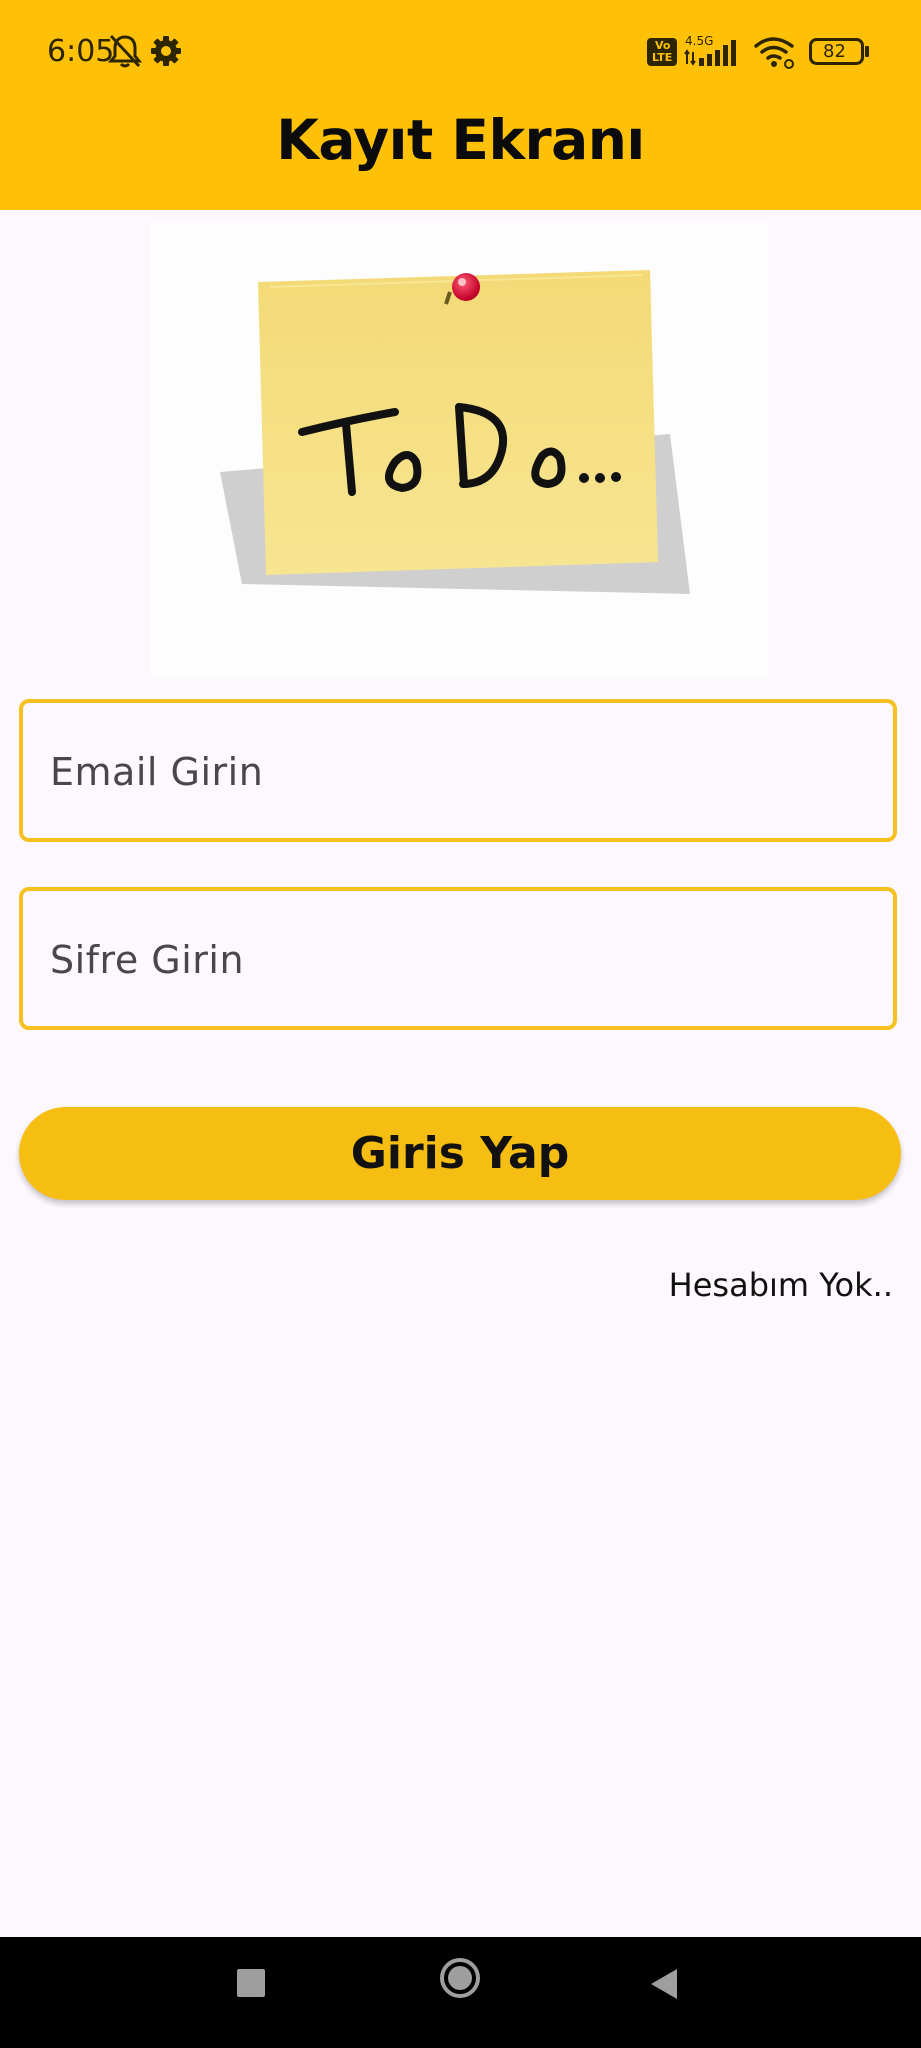  I want to click on page-title: Kayıt Ekranı, so click(460, 140).